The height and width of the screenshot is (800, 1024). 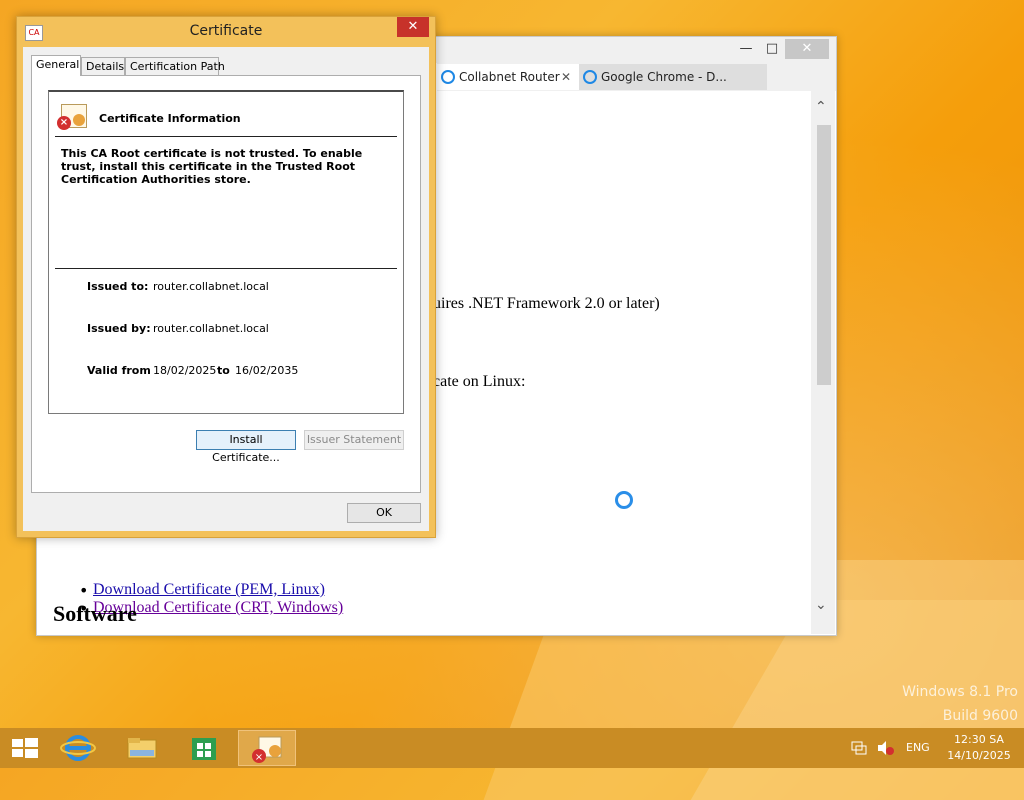 What do you see at coordinates (886, 760) in the screenshot?
I see `volume-muted-icon` at bounding box center [886, 760].